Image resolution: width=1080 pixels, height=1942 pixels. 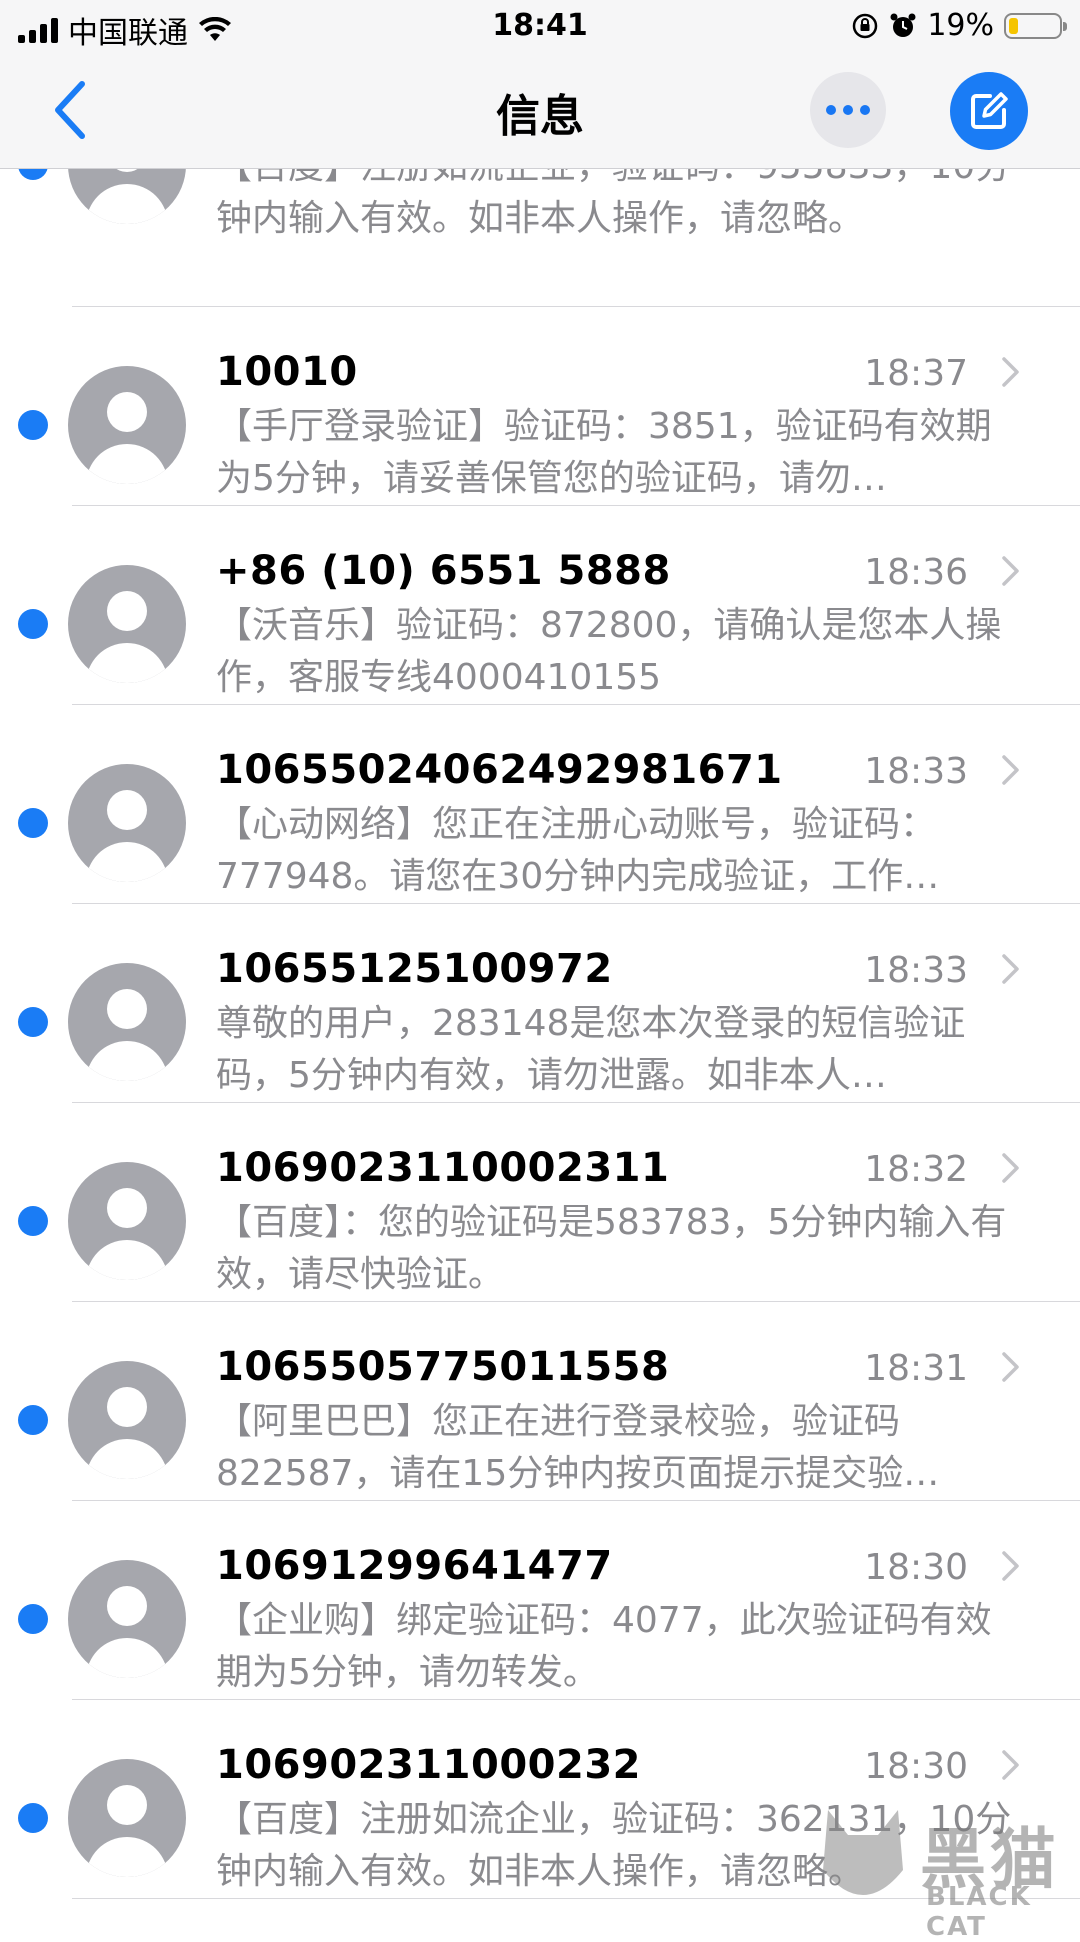 I want to click on message-preview: 【企业购】绑定验证码：4077，此次验证码有效期为5分钟，请勿转发。, so click(x=604, y=1646).